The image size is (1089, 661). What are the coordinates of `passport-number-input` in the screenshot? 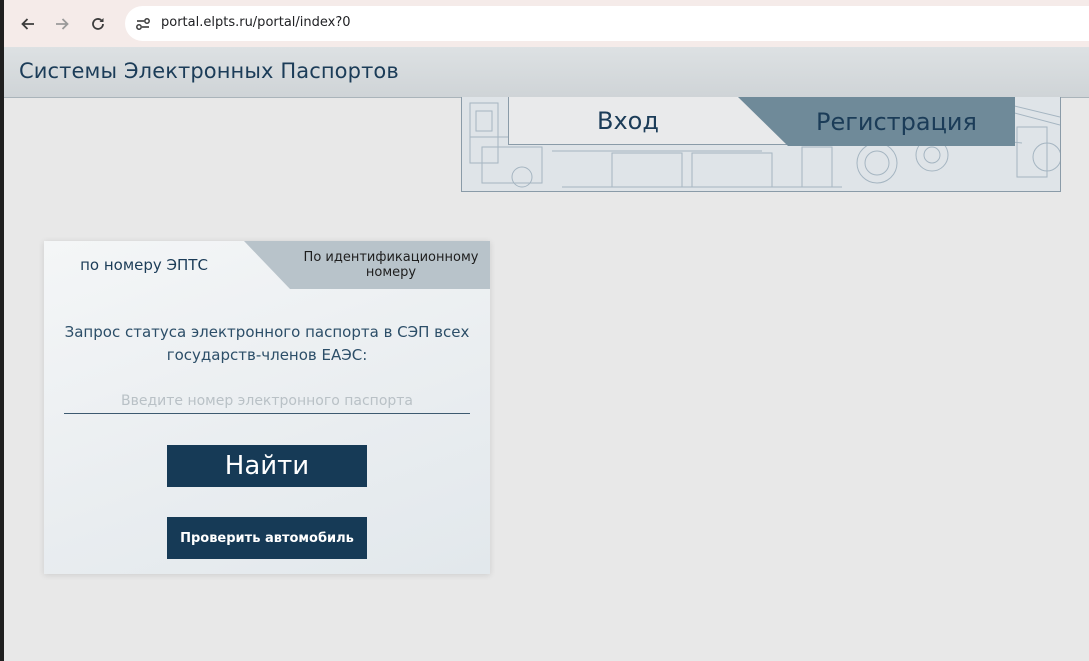 It's located at (267, 401).